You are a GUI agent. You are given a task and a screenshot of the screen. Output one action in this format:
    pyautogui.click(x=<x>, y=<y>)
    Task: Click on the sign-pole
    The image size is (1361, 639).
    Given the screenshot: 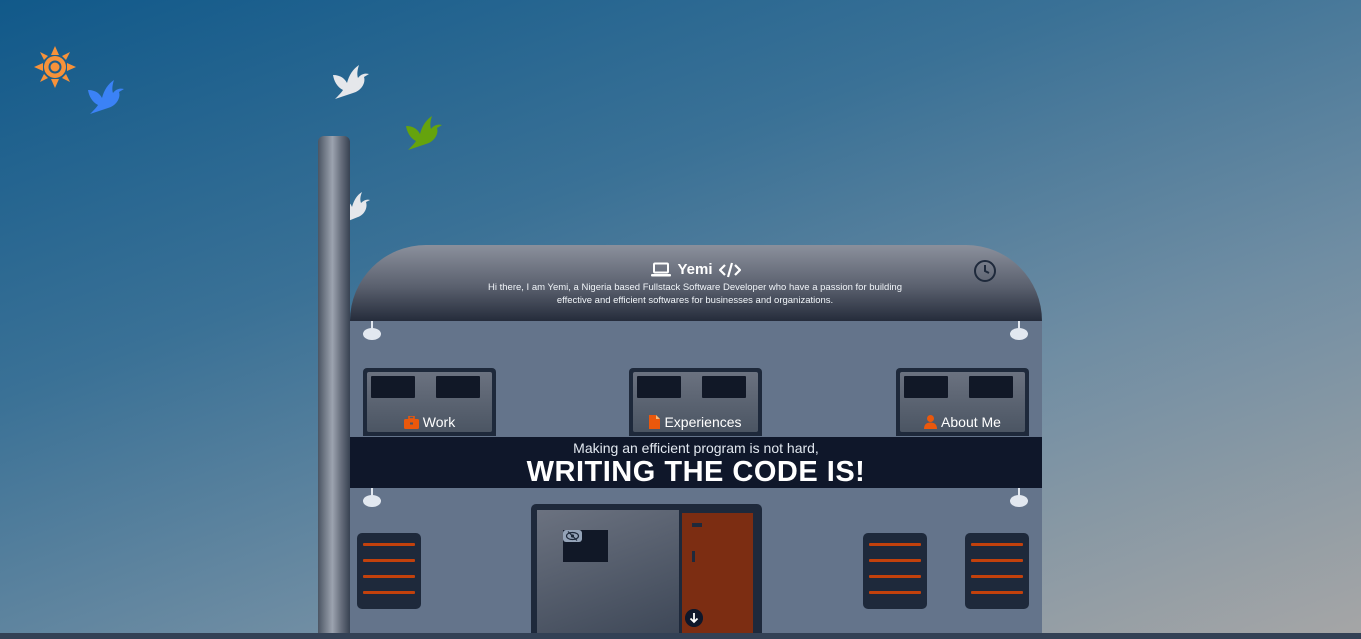 What is the action you would take?
    pyautogui.click(x=334, y=387)
    